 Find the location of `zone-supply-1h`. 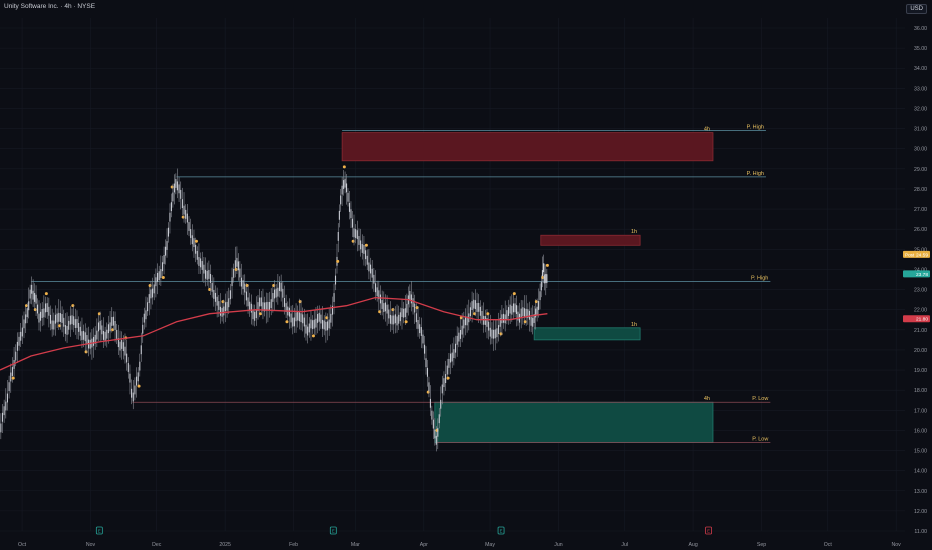

zone-supply-1h is located at coordinates (590, 240).